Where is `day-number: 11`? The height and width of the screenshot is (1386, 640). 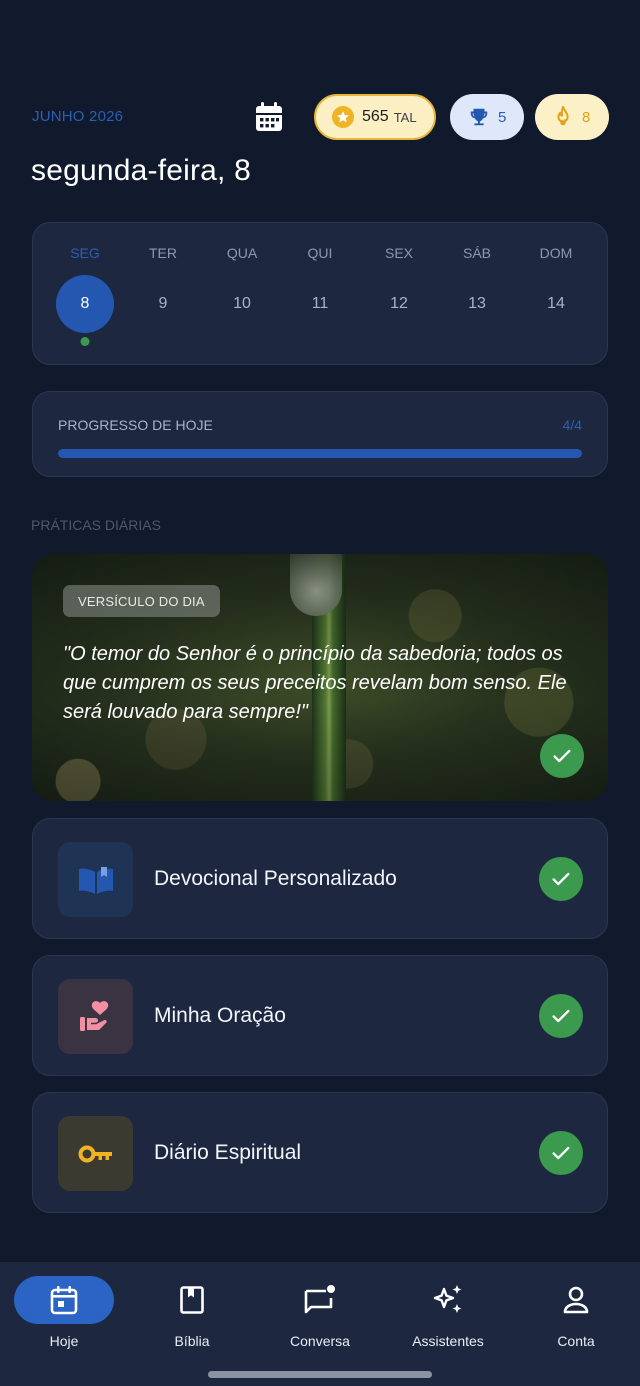 day-number: 11 is located at coordinates (320, 303).